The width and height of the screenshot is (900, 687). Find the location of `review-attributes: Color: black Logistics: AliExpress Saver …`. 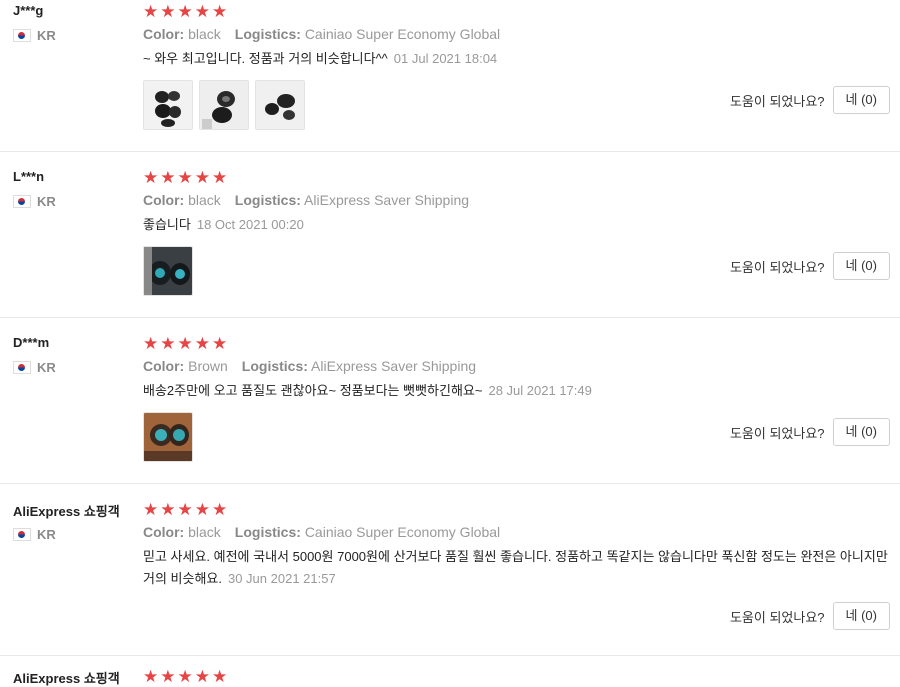

review-attributes: Color: black Logistics: AliExpress Saver … is located at coordinates (306, 200).